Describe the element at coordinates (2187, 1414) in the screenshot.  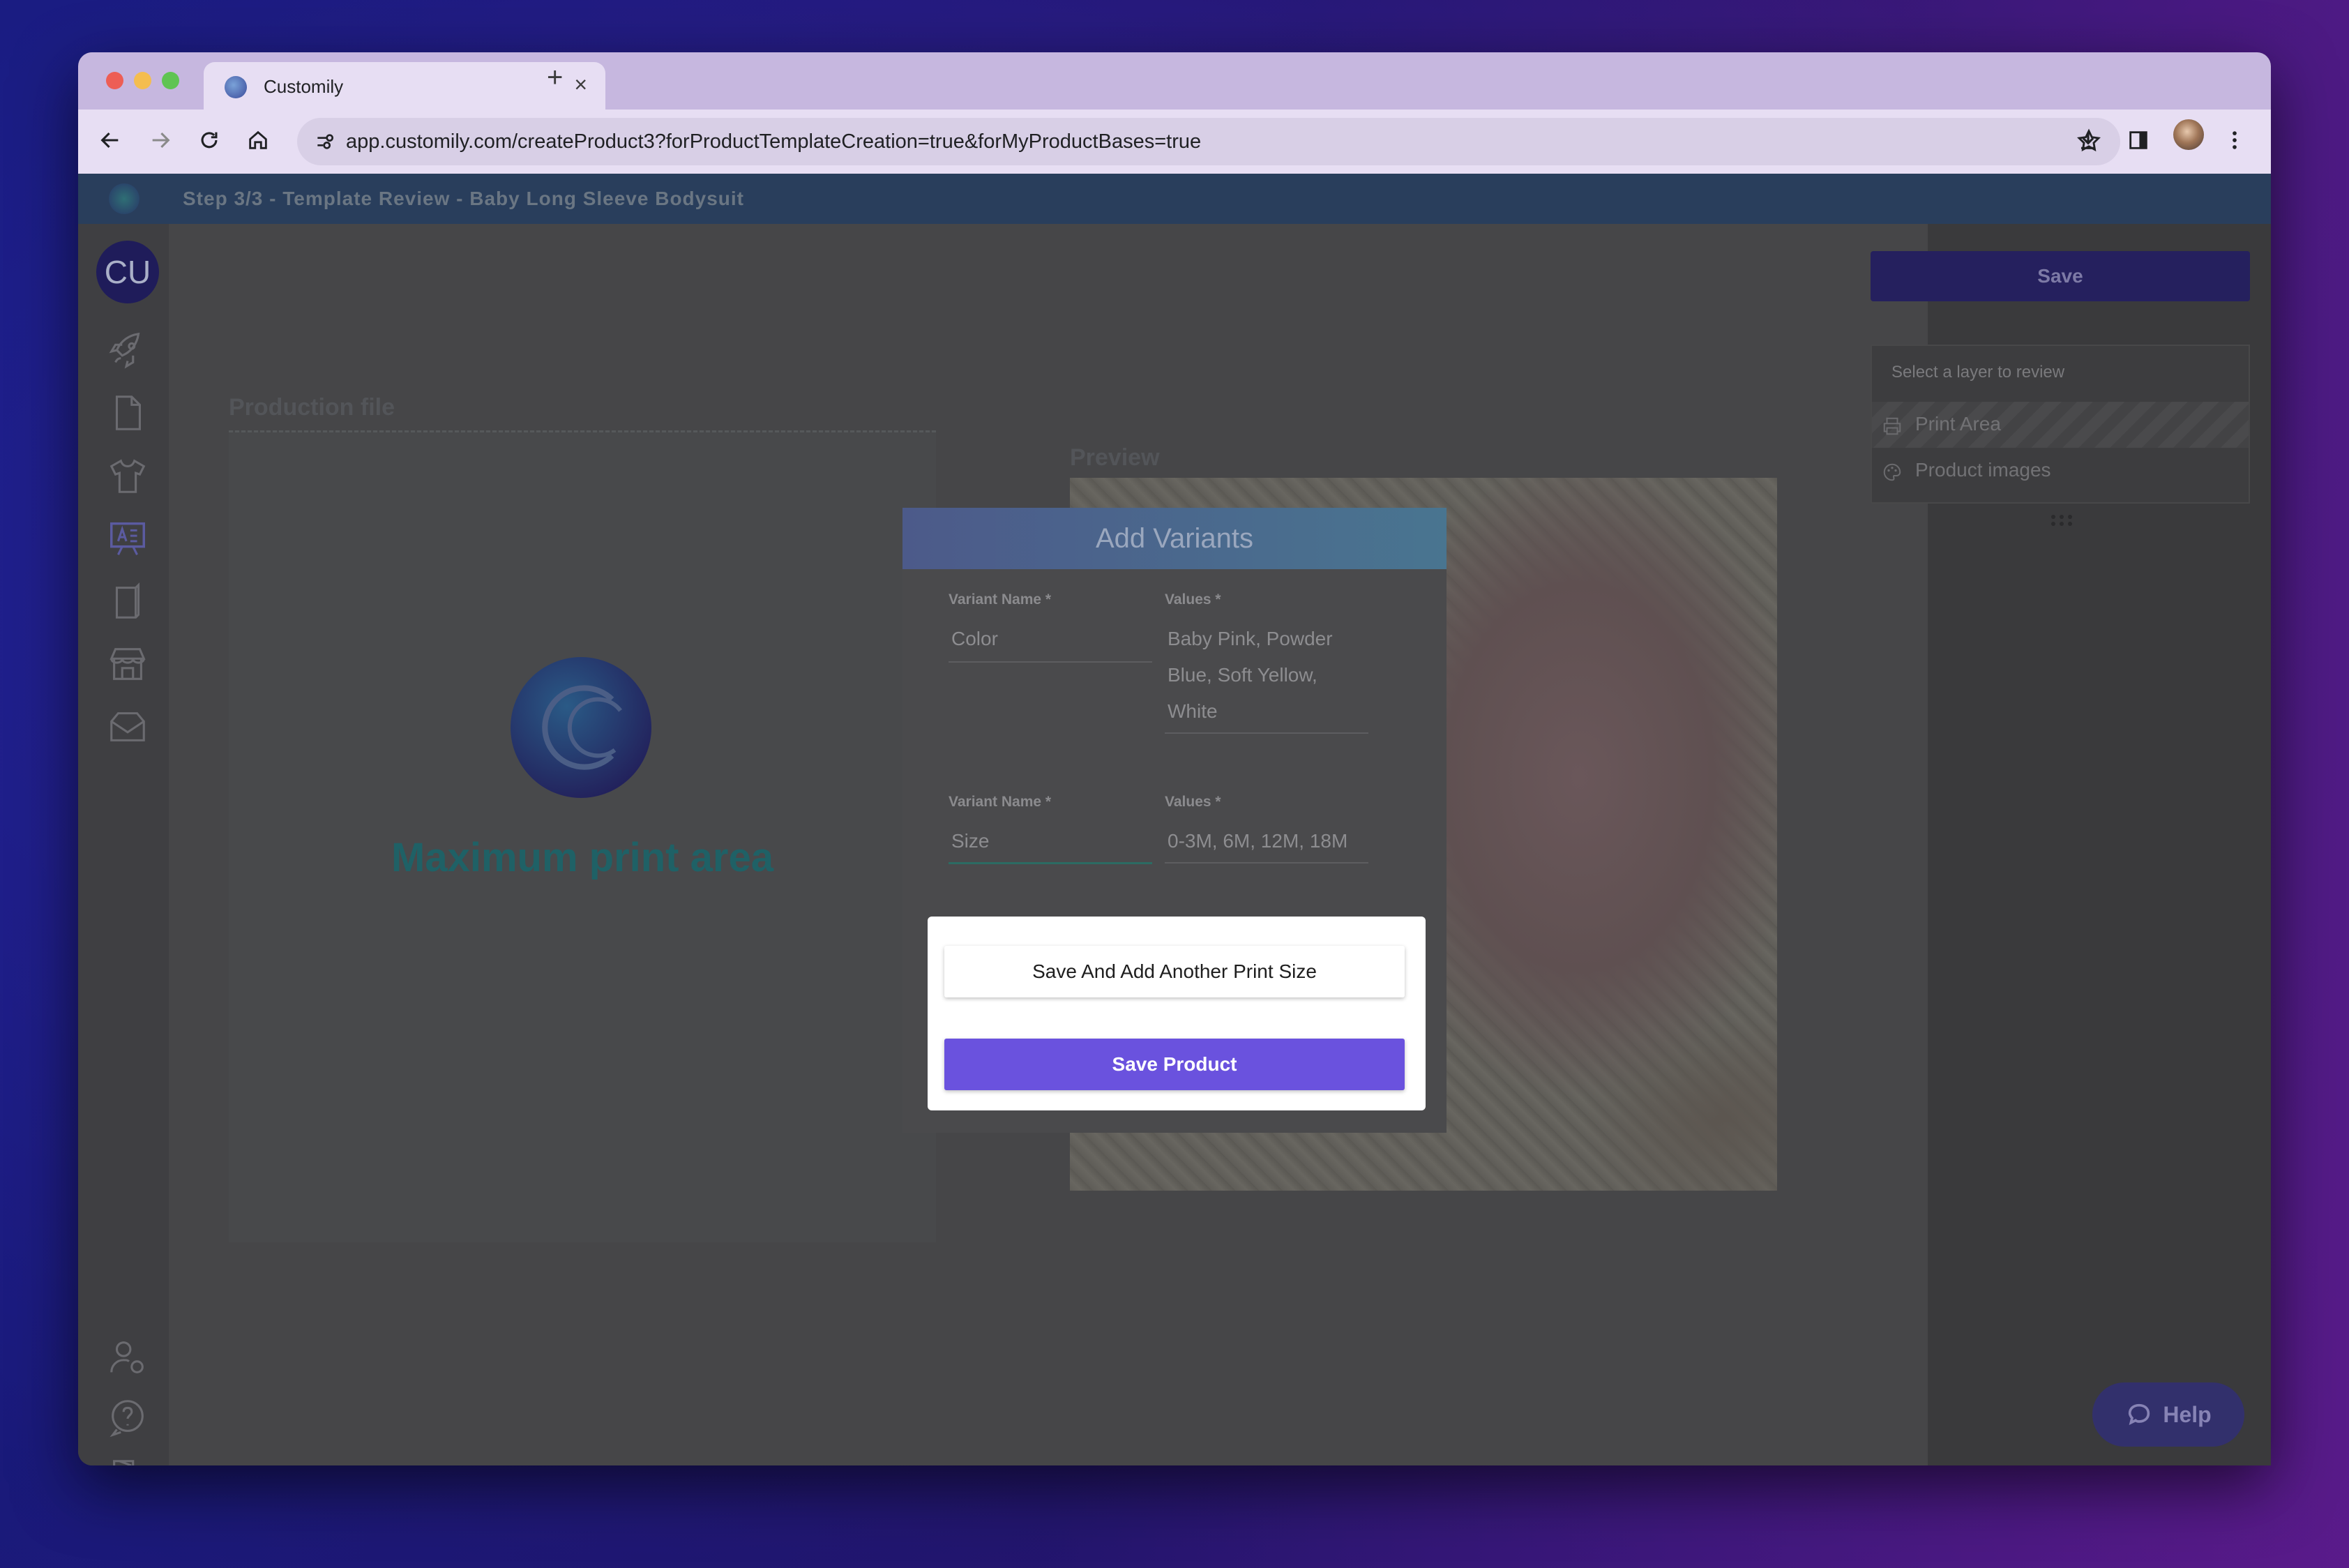
I see `help-label: Help` at that location.